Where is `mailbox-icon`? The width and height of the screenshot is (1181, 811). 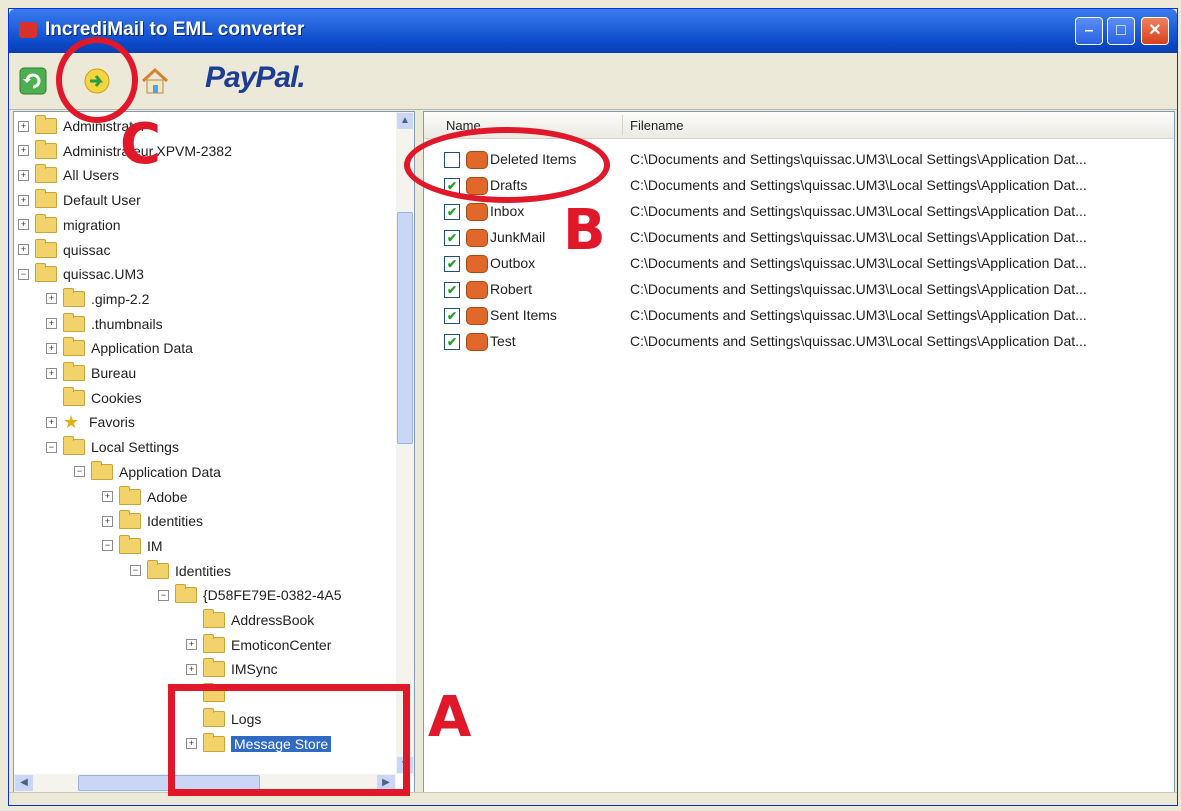
mailbox-icon is located at coordinates (477, 264).